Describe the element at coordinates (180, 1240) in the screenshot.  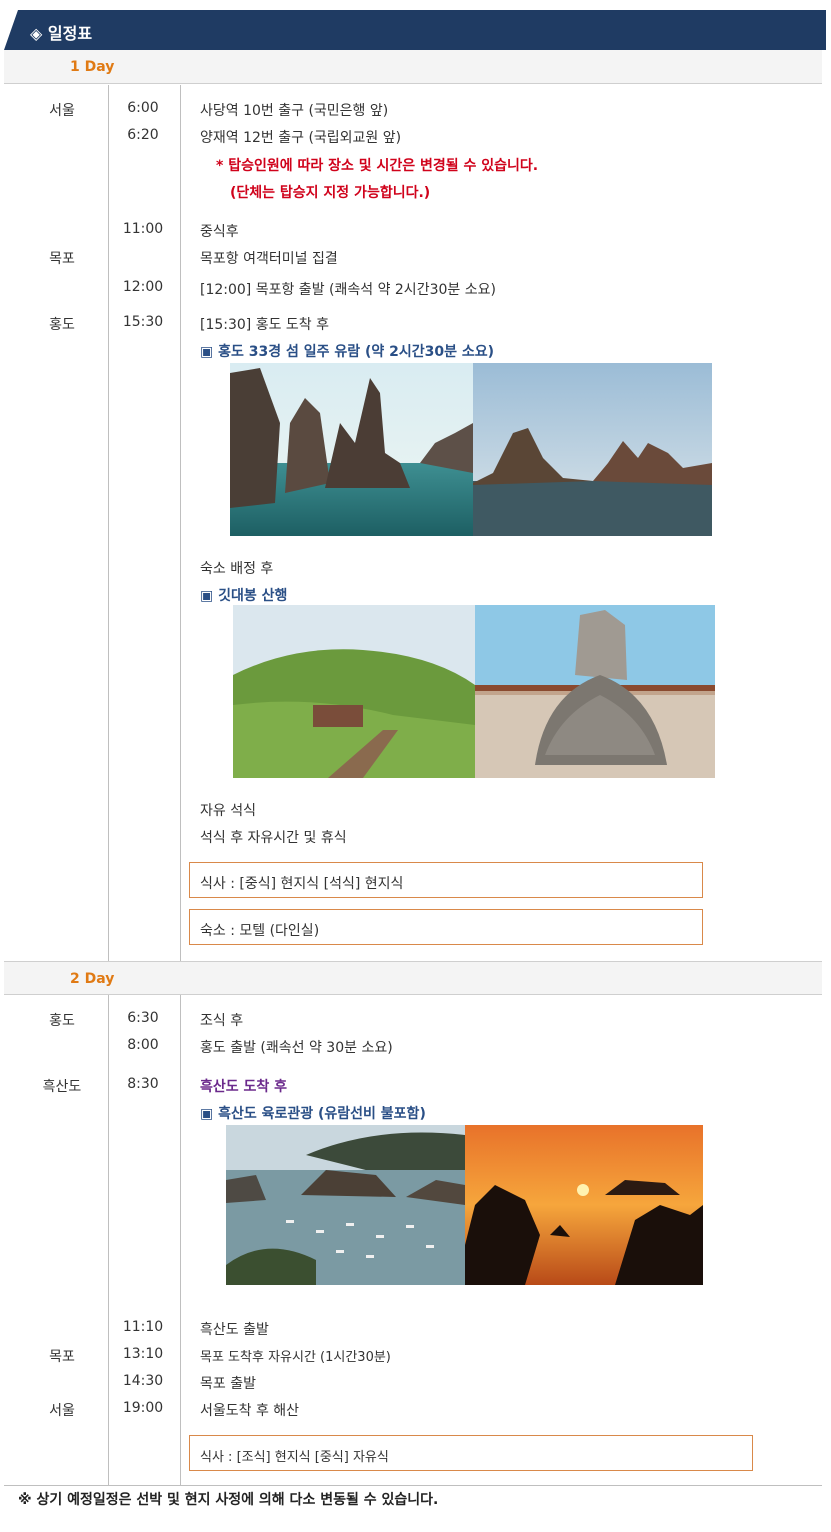
I see `day2-divider-time` at that location.